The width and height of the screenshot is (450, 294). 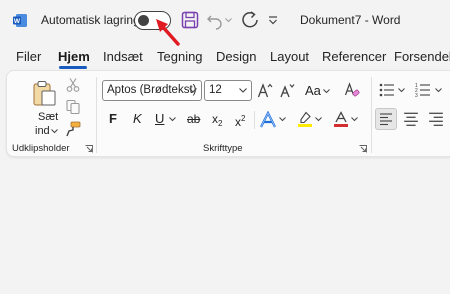 I want to click on subscript-button: x2, so click(x=217, y=121).